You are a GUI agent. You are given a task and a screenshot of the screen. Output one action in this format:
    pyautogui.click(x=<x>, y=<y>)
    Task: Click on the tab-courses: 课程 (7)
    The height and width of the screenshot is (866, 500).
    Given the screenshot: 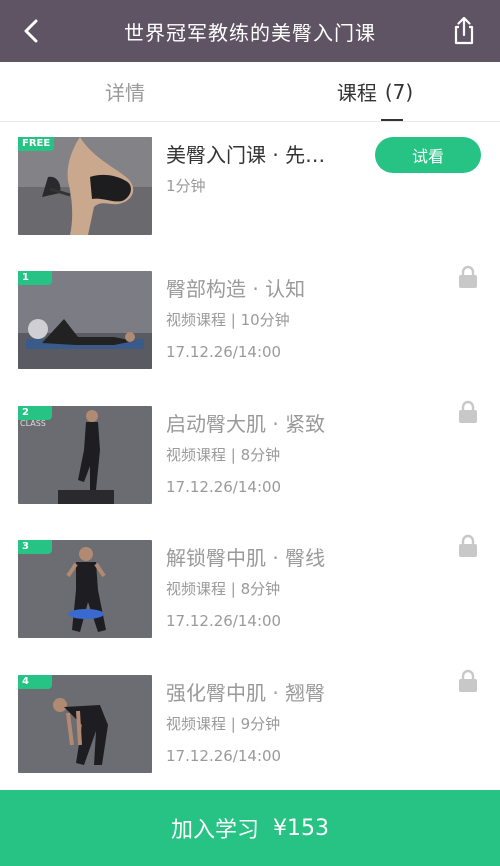 What is the action you would take?
    pyautogui.click(x=375, y=91)
    